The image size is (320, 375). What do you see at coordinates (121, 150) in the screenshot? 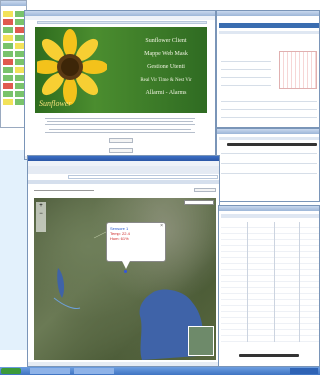
I see `login-button` at bounding box center [121, 150].